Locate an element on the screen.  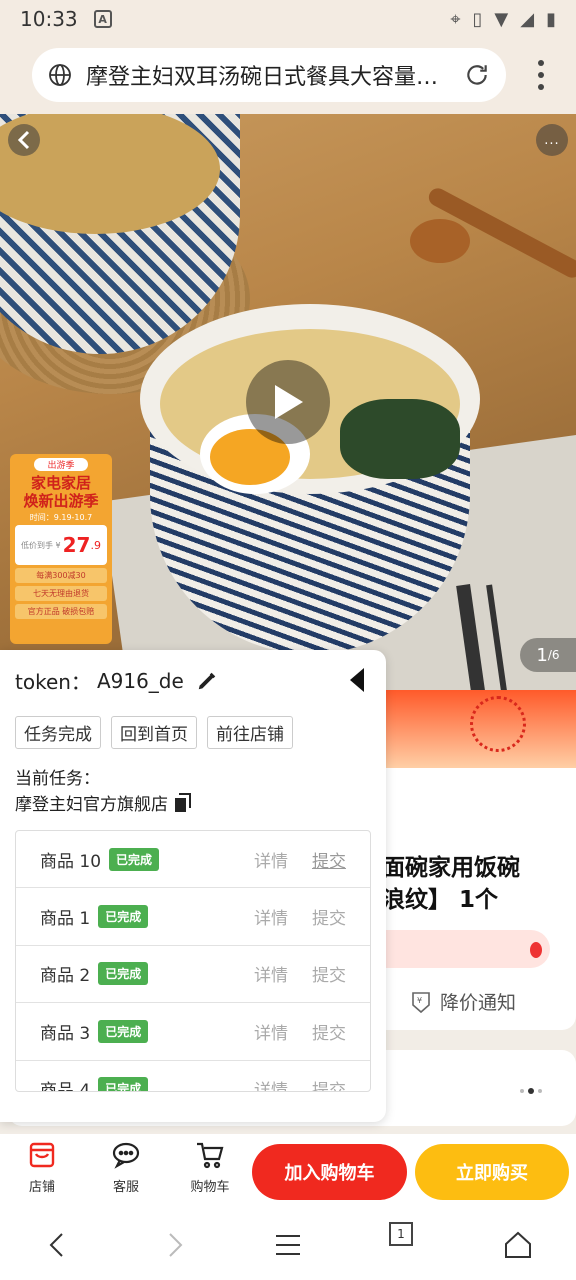
current-shop: 摩登主妇官方旗舰店 is located at coordinates (103, 802).